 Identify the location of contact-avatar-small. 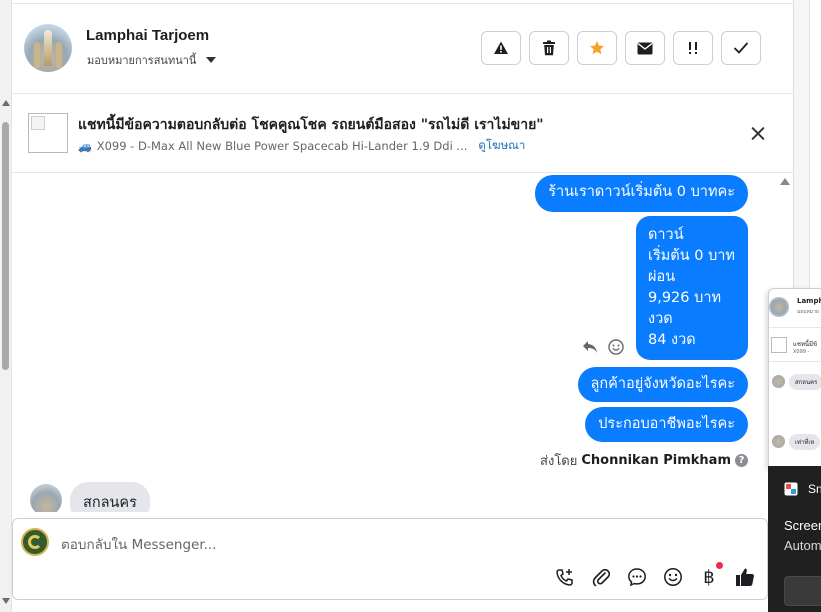
(46, 498).